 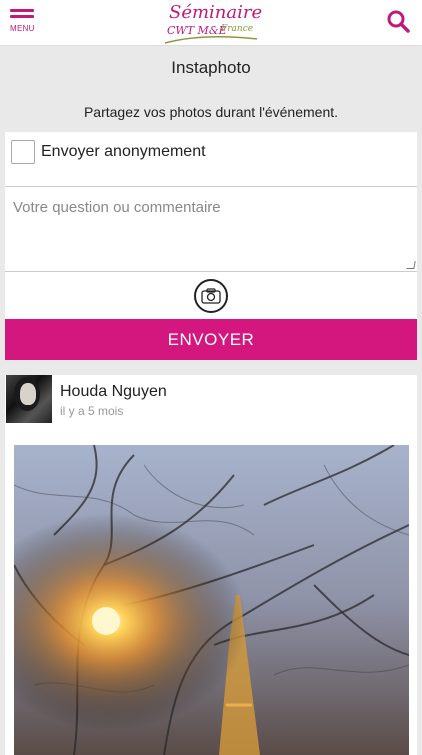 I want to click on page-subtitle: Partagez vos photos durant l'événement., so click(x=211, y=112).